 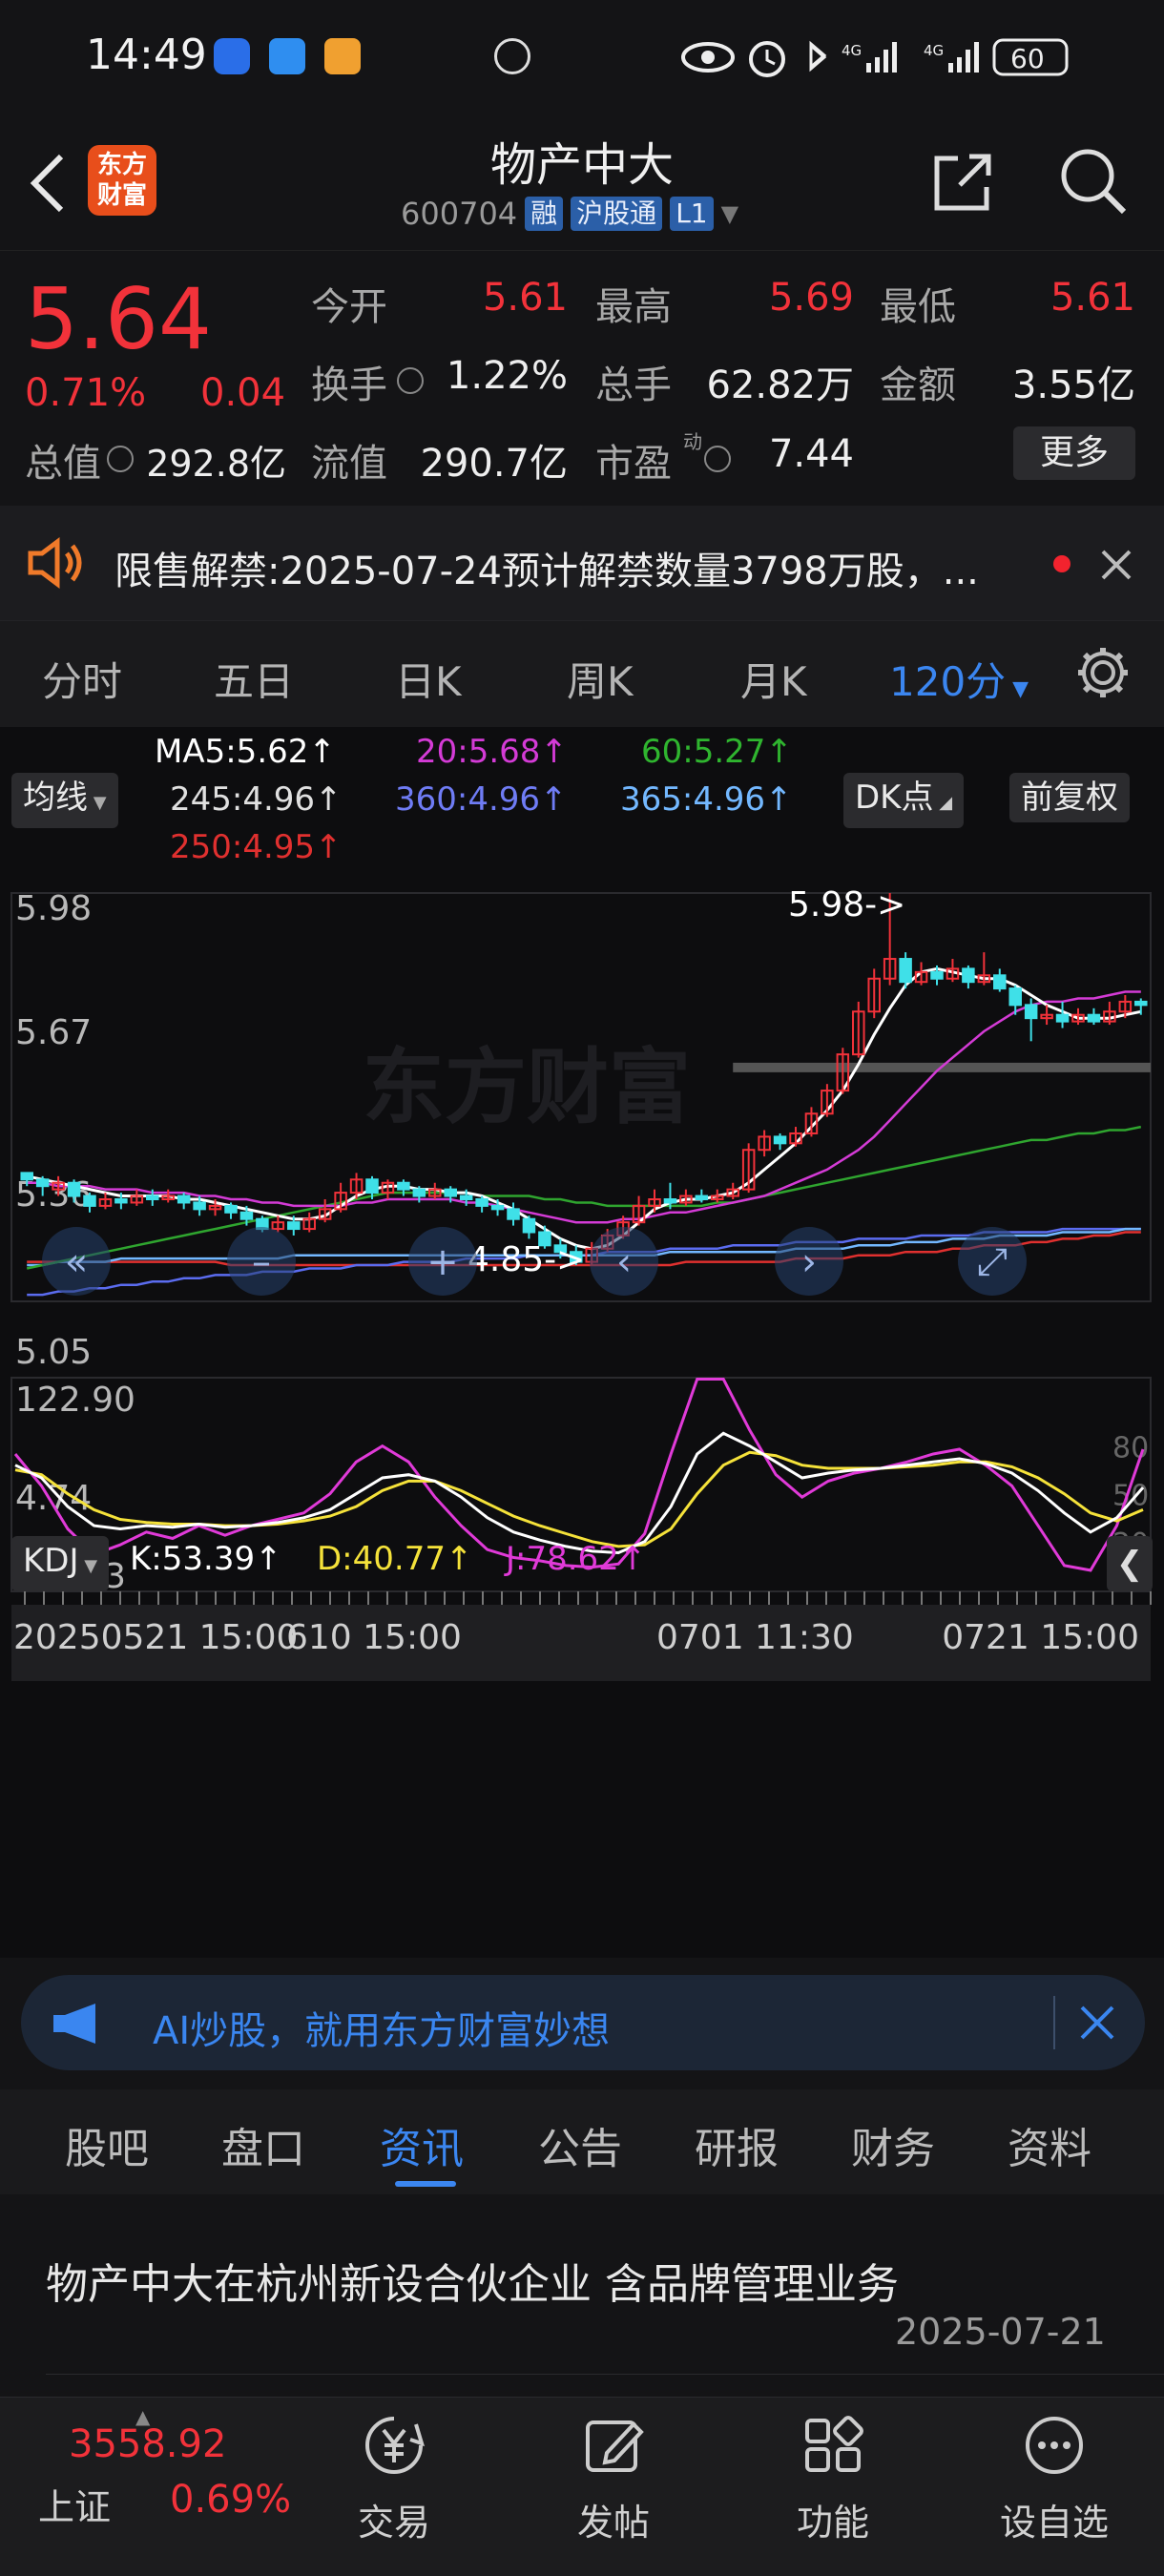 What do you see at coordinates (74, 2504) in the screenshot?
I see `index-name: 上证` at bounding box center [74, 2504].